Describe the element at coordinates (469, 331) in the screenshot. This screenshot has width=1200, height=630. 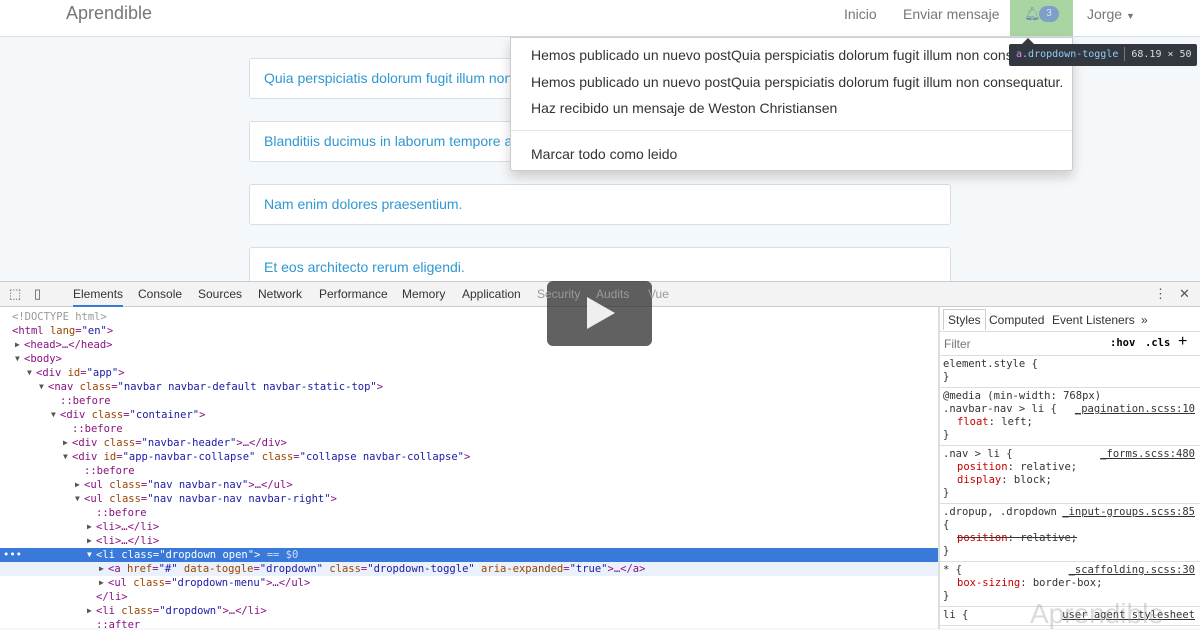
I see `dom-node-line: <html lang="en">` at that location.